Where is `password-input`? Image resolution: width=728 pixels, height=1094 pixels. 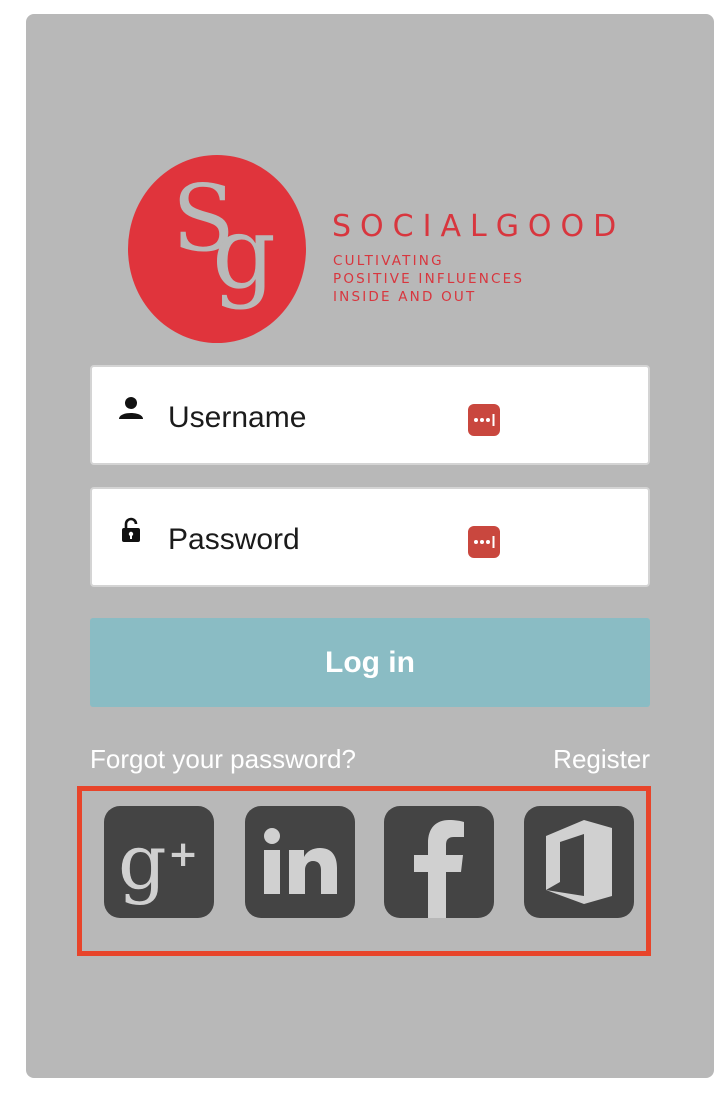
password-input is located at coordinates (313, 540).